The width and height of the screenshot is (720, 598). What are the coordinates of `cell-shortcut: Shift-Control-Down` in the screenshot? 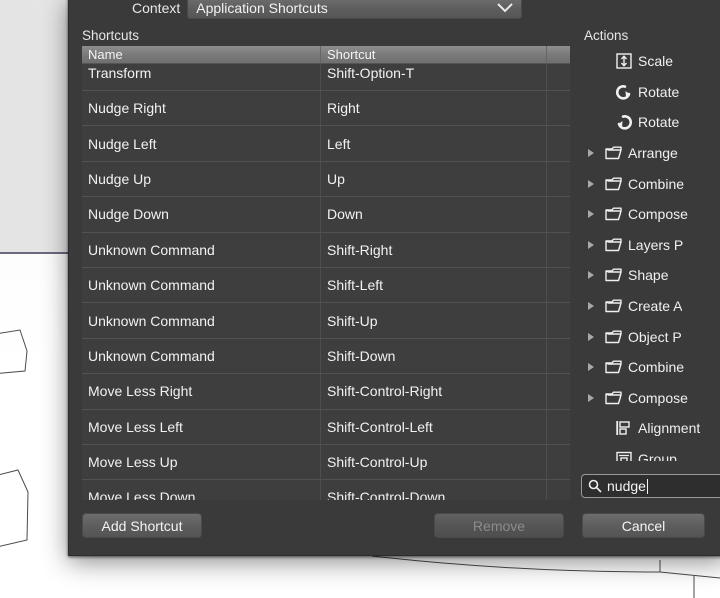 It's located at (434, 490).